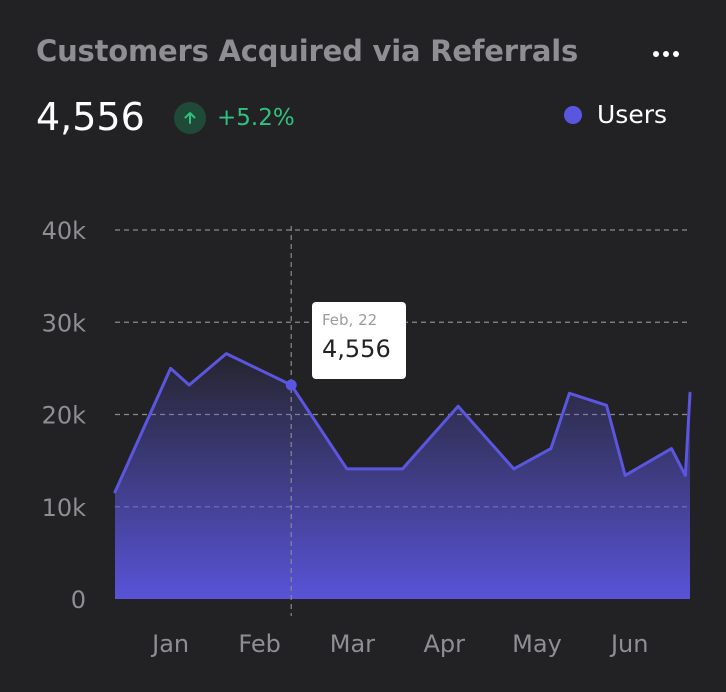 The width and height of the screenshot is (726, 692). I want to click on y-tick-label: 20k, so click(64, 416).